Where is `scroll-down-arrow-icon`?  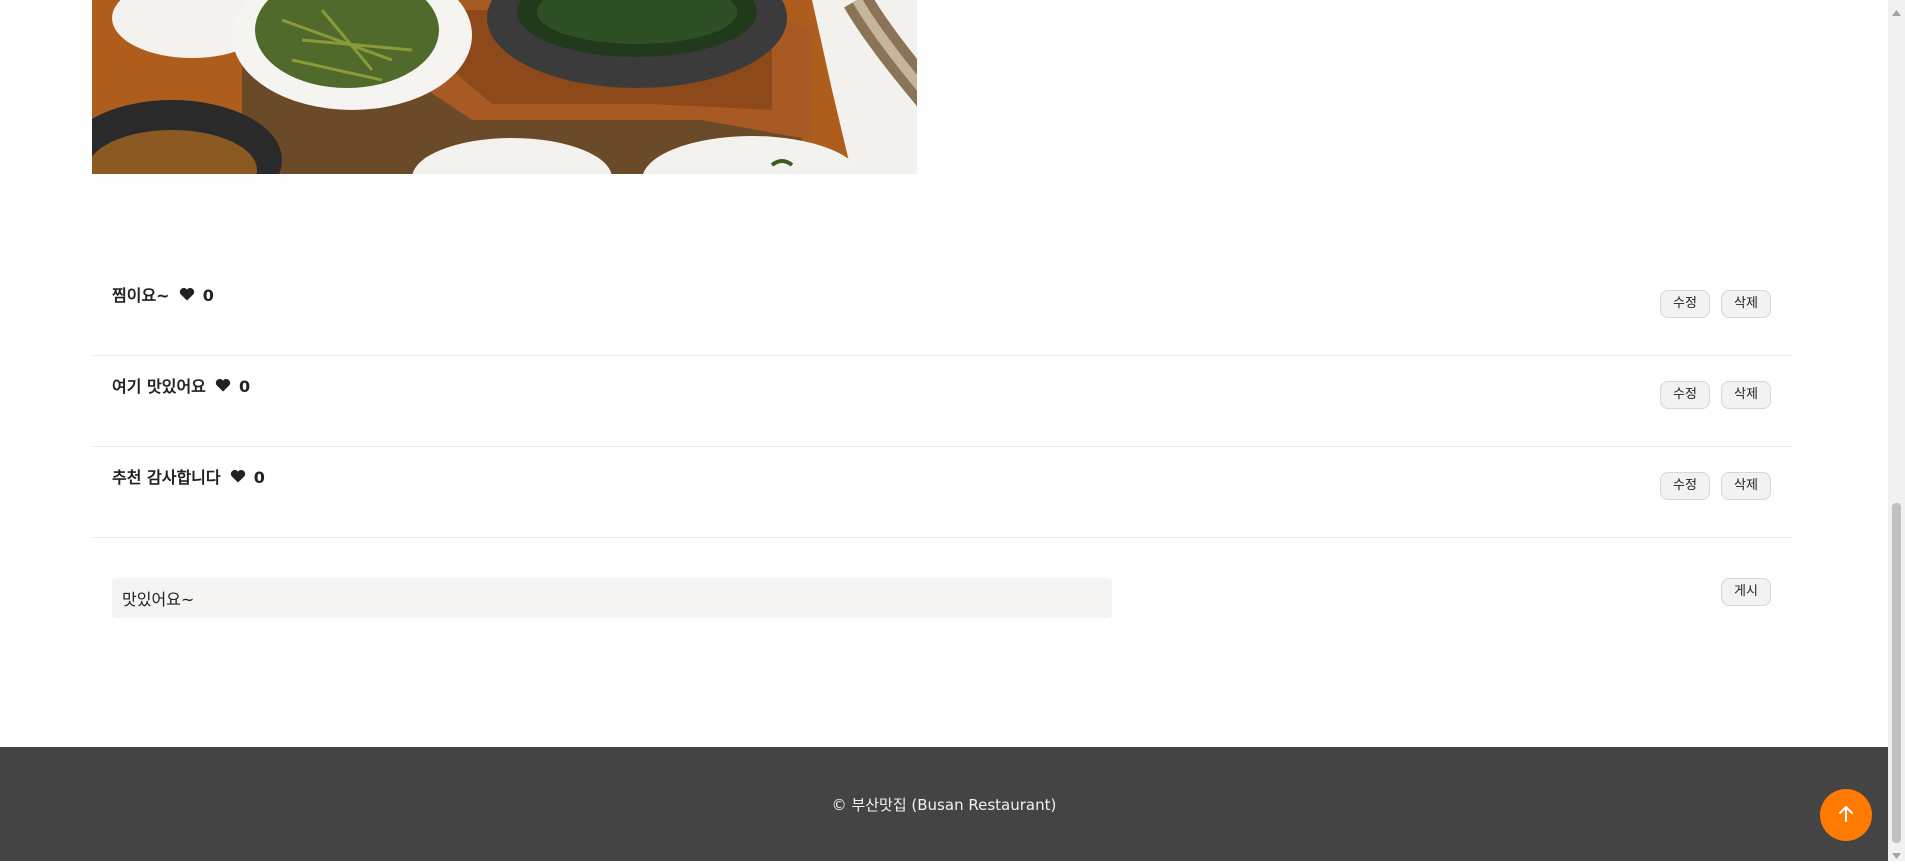
scroll-down-arrow-icon is located at coordinates (1896, 852).